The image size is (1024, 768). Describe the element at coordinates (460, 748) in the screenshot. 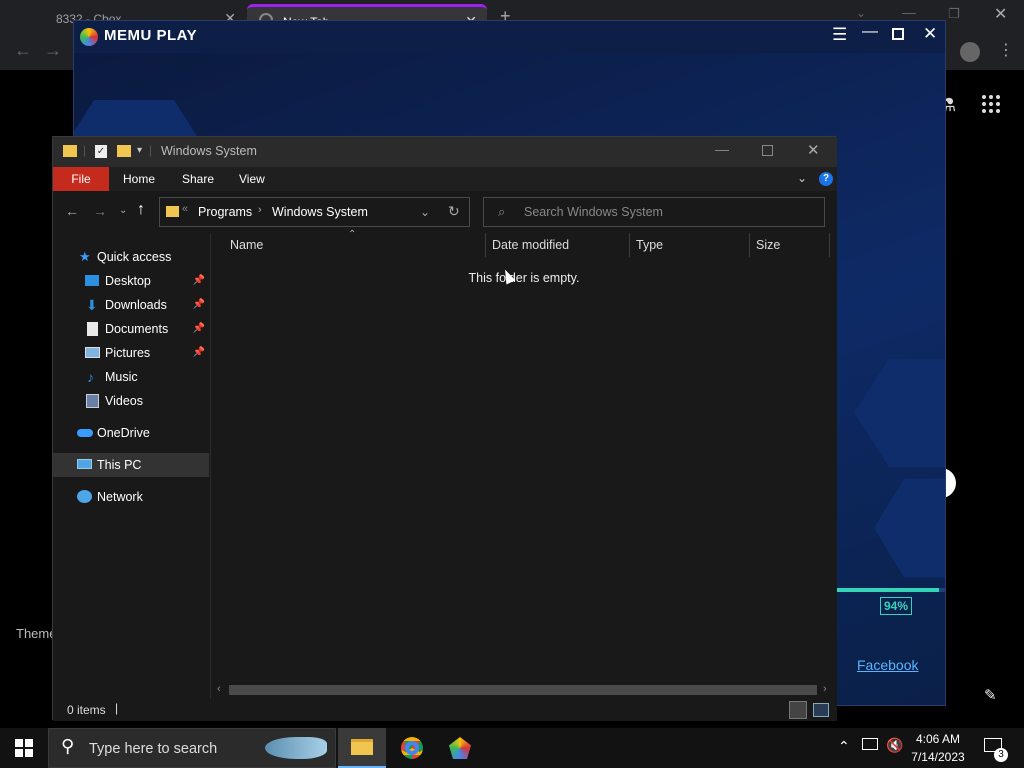

I see `taskbar-memu` at that location.